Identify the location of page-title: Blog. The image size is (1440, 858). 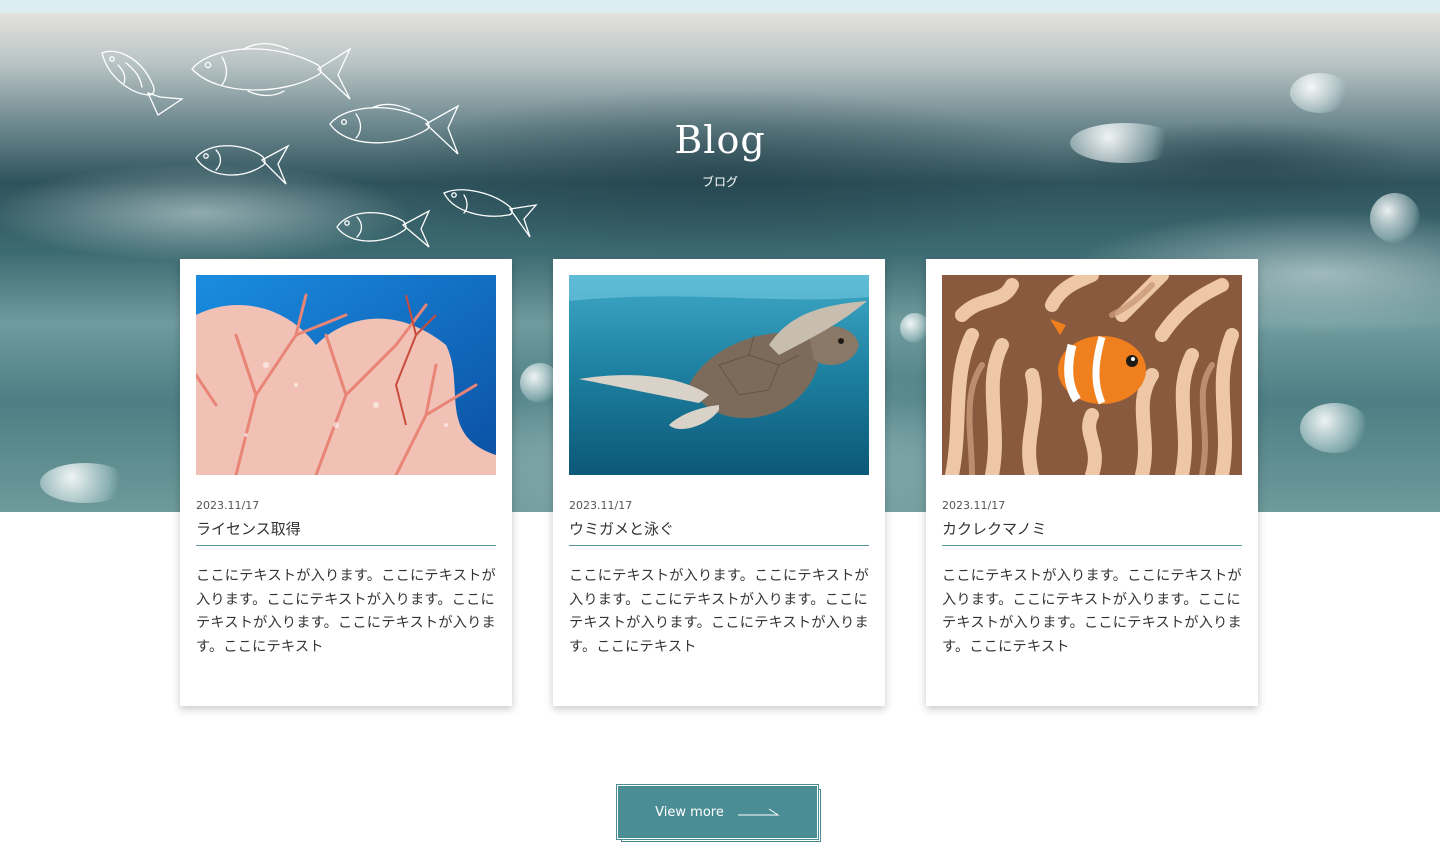
(720, 140).